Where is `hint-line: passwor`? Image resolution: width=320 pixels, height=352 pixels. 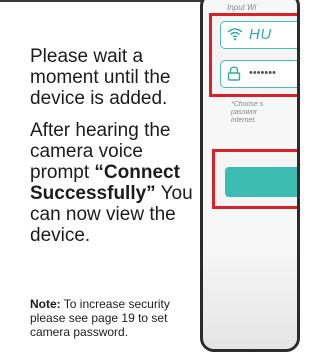 hint-line: passwor is located at coordinates (244, 112).